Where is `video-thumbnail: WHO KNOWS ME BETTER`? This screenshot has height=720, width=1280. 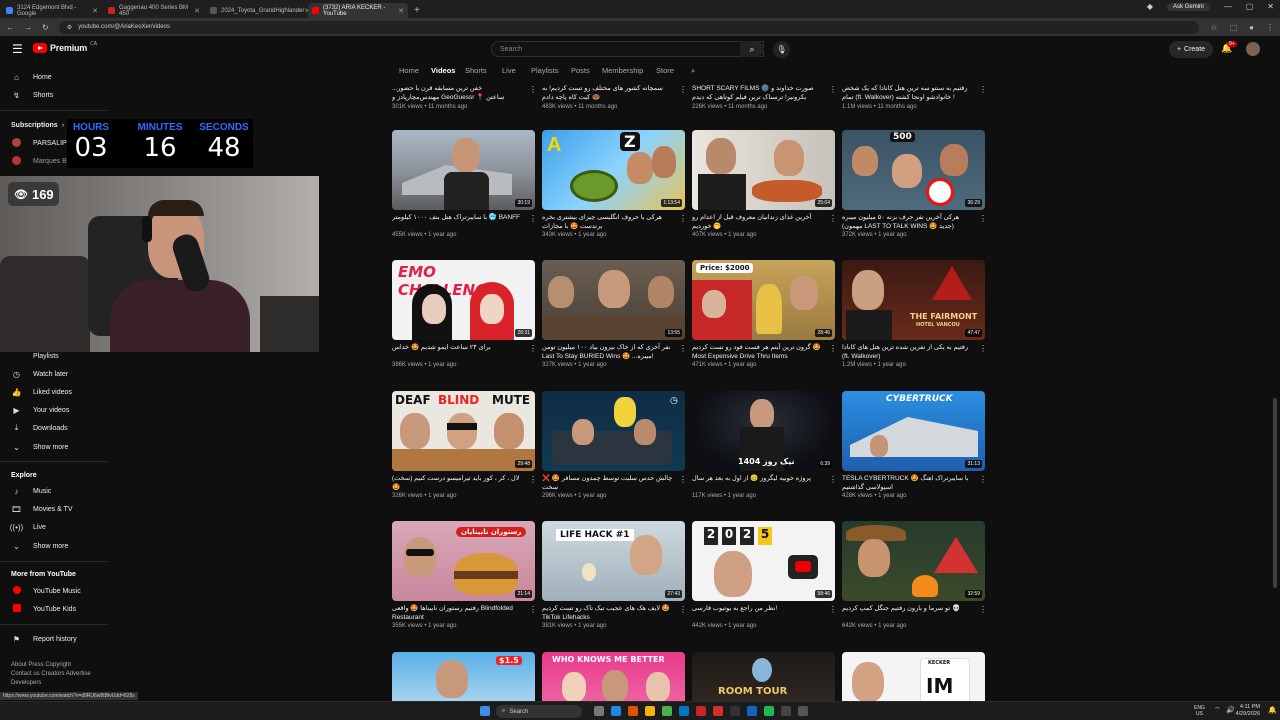 video-thumbnail: WHO KNOWS ME BETTER is located at coordinates (613, 676).